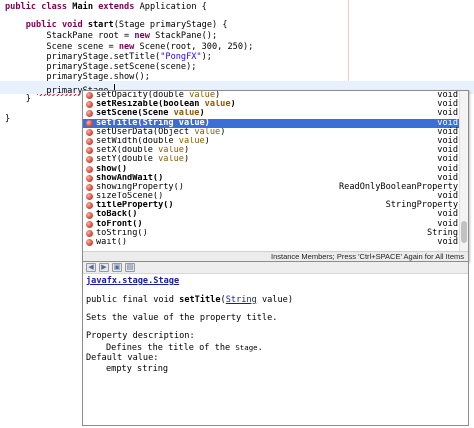 Image resolution: width=474 pixels, height=428 pixels. Describe the element at coordinates (272, 132) in the screenshot. I see `completion-item: setUserData(Object value) void` at that location.